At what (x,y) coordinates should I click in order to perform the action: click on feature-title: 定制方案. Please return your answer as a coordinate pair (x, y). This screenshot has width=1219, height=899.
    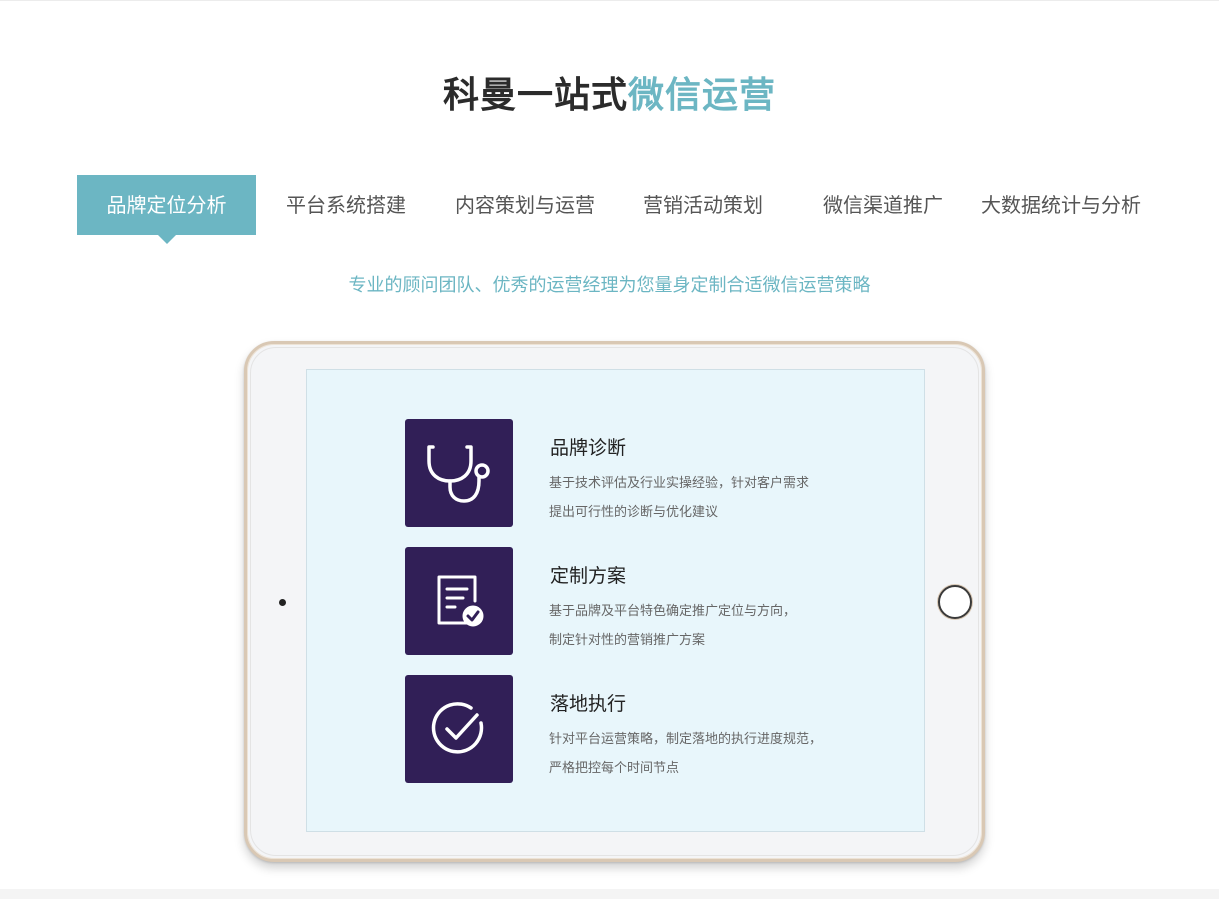
    Looking at the image, I should click on (588, 576).